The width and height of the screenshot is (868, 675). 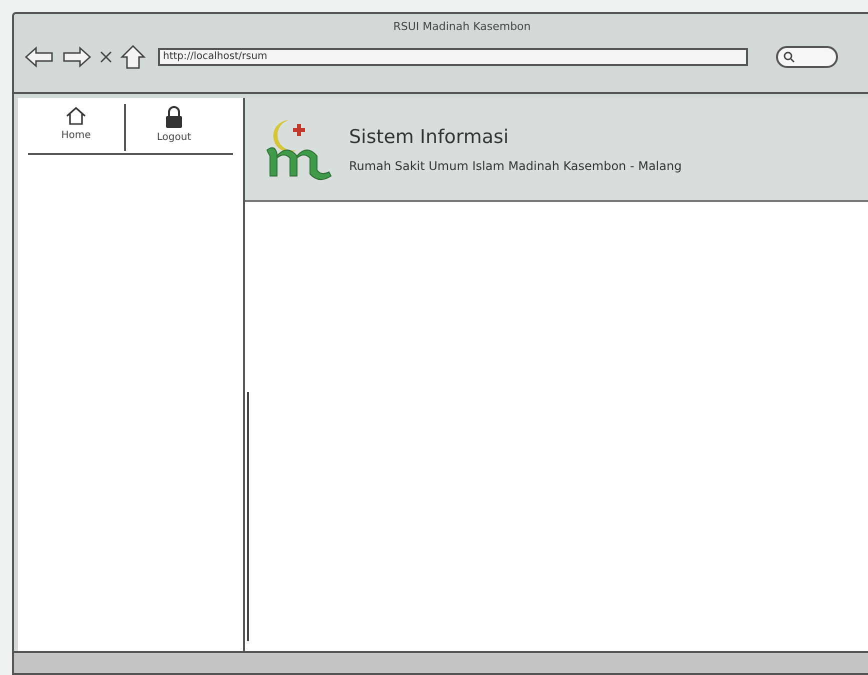 What do you see at coordinates (515, 167) in the screenshot?
I see `header-subtitle: Rumah Sakit Umum Islam Madinah Kasembon - Malang` at bounding box center [515, 167].